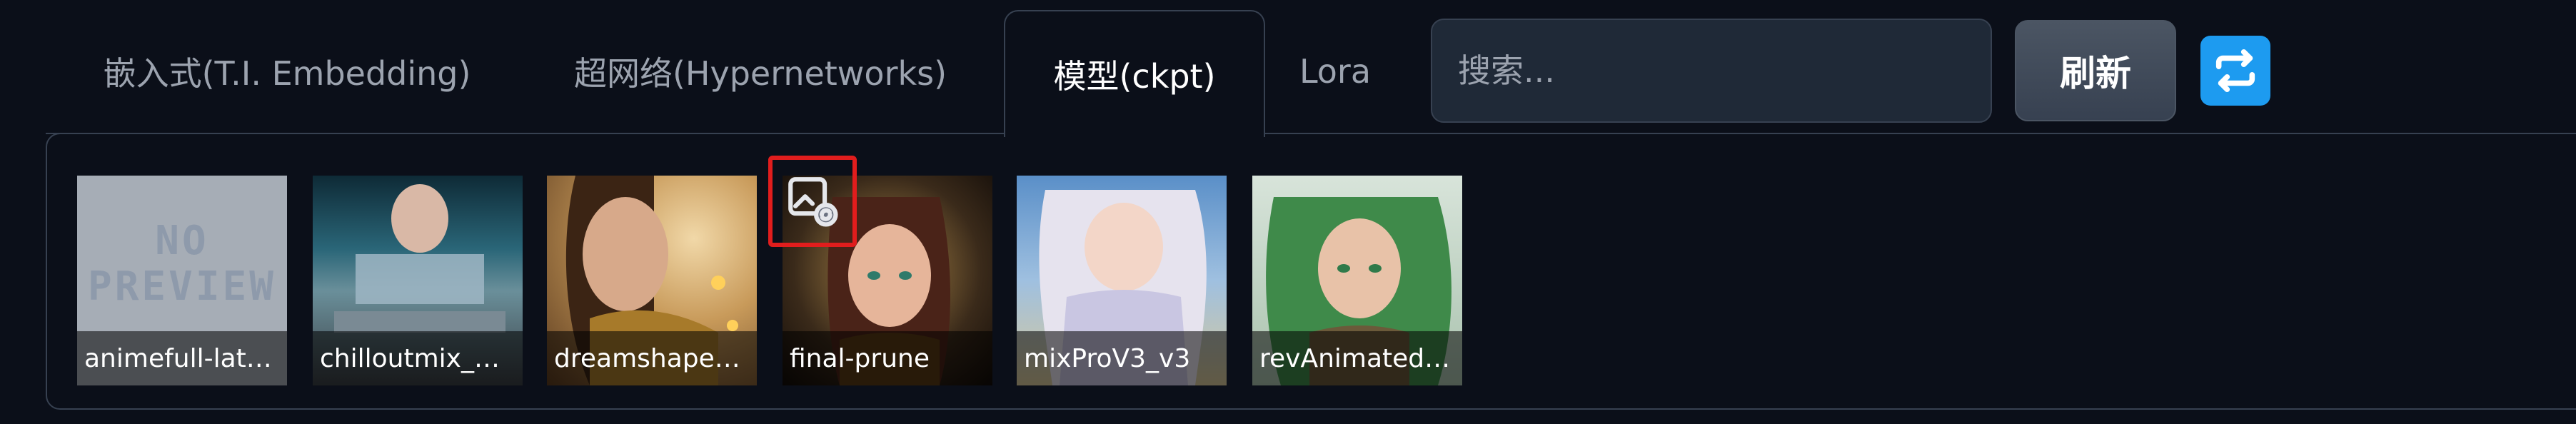  Describe the element at coordinates (1122, 280) in the screenshot. I see `model-card-mixprov3: mixProV3_v3` at that location.